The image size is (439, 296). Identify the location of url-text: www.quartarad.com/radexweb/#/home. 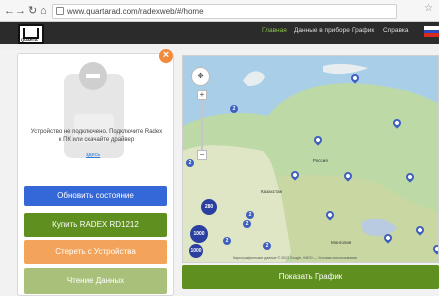
(135, 11).